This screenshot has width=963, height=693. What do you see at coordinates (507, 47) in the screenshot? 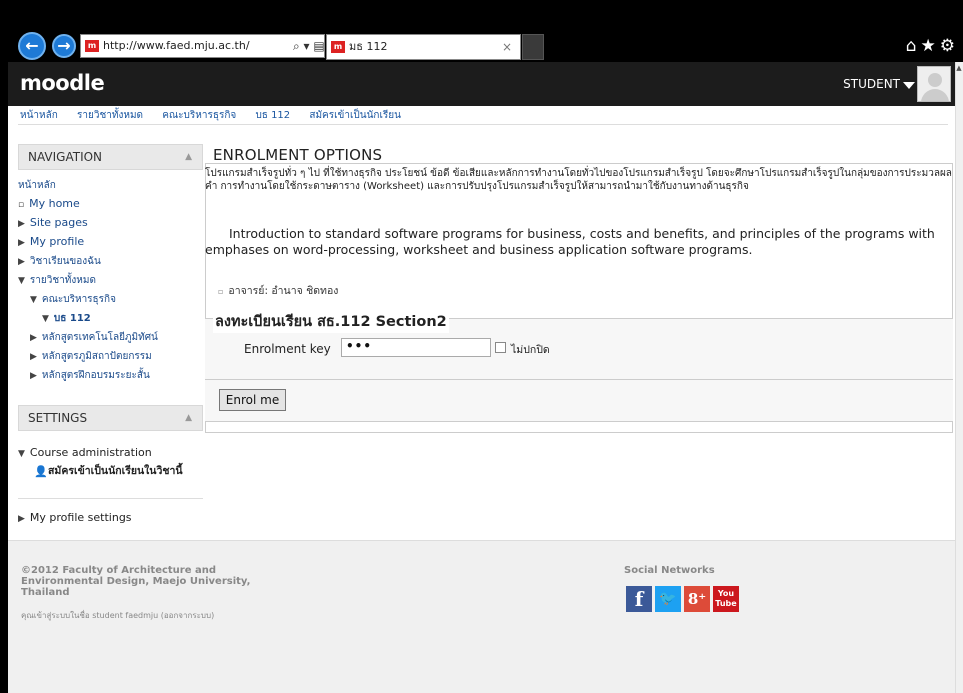
I see `tab-close-icon: ×` at bounding box center [507, 47].